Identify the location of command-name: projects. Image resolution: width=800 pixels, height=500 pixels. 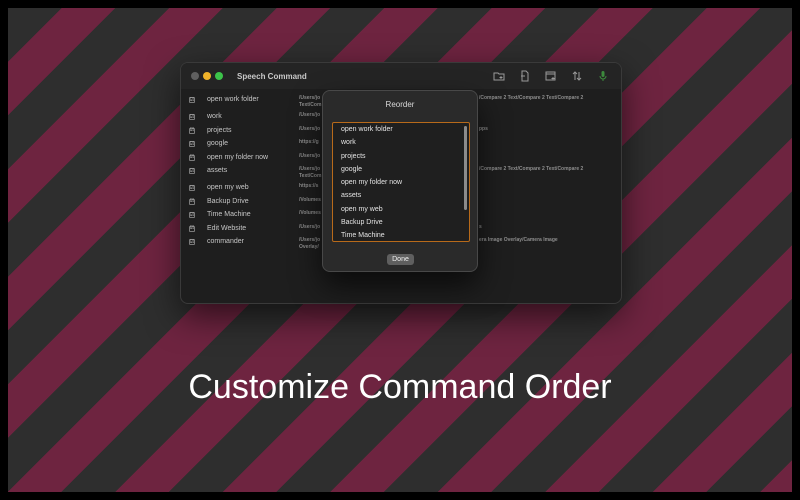
(219, 130).